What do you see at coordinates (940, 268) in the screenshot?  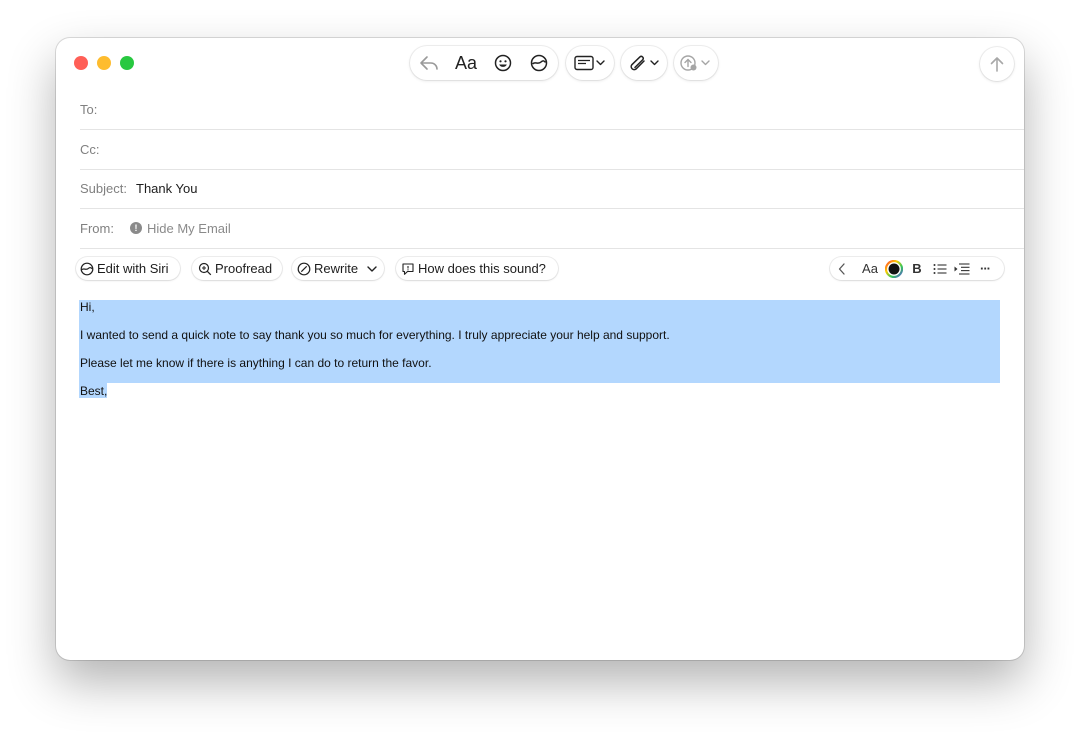 I see `bullet-list-icon` at bounding box center [940, 268].